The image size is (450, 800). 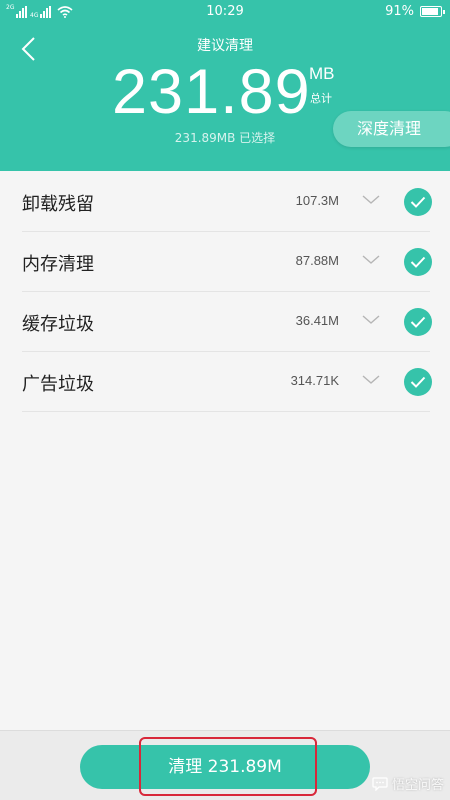 What do you see at coordinates (58, 324) in the screenshot?
I see `item-label: 缓存垃圾` at bounding box center [58, 324].